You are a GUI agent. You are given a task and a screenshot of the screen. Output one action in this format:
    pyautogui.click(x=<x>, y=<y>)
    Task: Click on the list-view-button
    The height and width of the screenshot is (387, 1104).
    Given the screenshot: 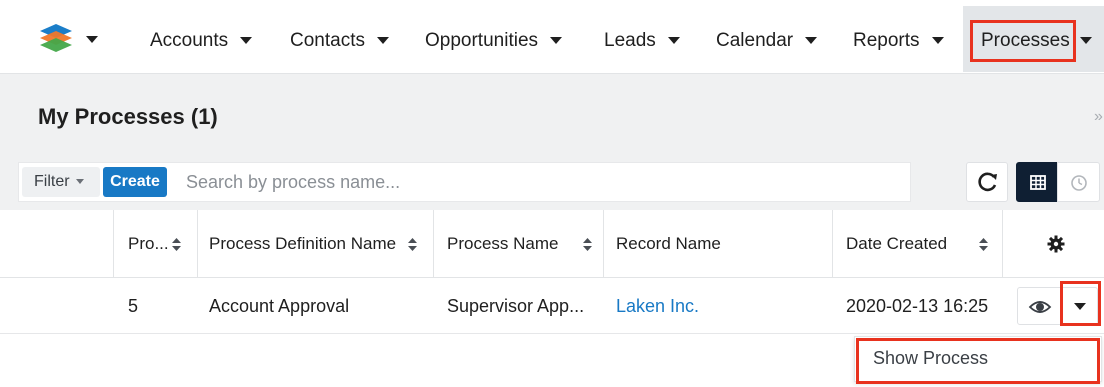 What is the action you would take?
    pyautogui.click(x=1037, y=182)
    